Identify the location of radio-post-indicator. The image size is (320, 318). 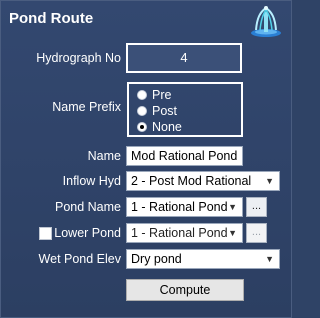
(142, 111).